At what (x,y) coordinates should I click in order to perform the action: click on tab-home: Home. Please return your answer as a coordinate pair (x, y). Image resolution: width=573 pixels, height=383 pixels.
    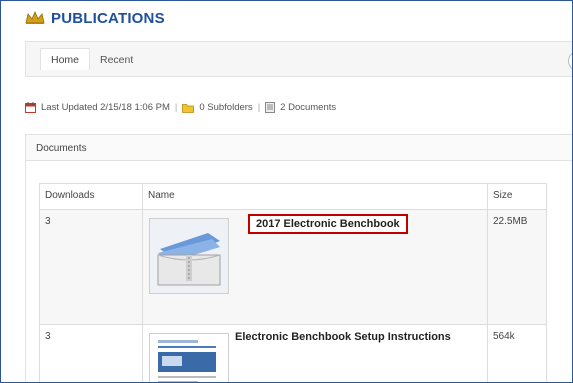
    Looking at the image, I should click on (65, 59).